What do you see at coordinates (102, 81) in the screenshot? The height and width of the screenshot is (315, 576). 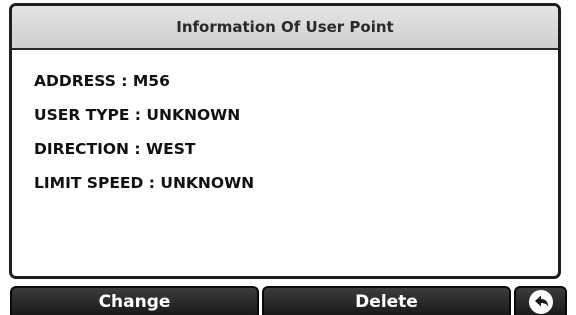 I see `address-line: ADDRESS : M56` at bounding box center [102, 81].